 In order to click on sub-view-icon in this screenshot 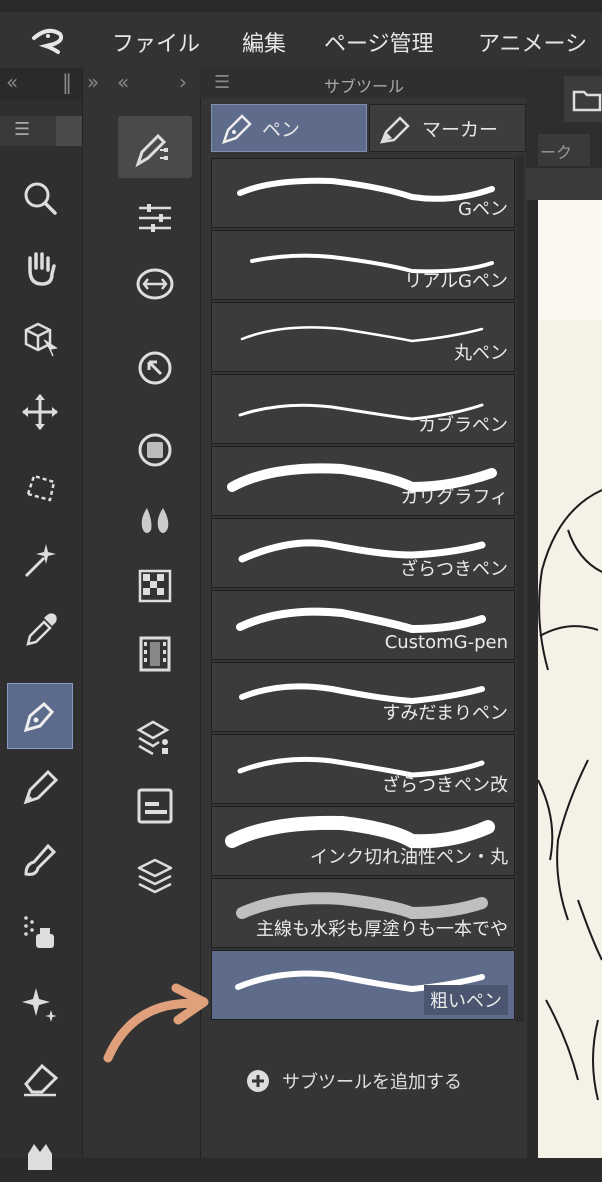, I will do `click(155, 368)`.